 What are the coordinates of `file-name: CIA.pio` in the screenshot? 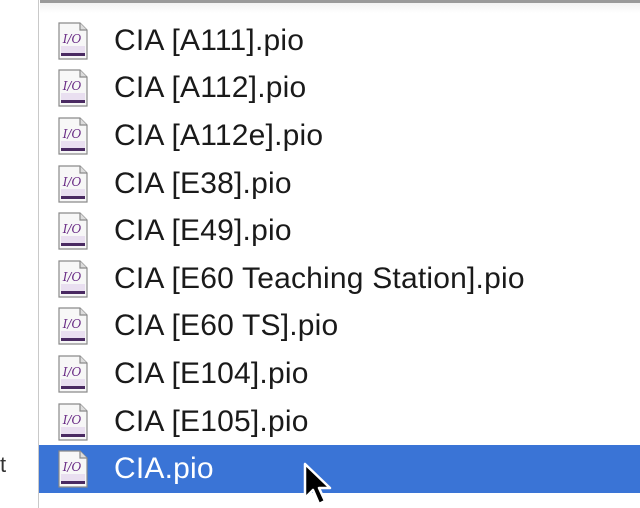 It's located at (164, 469).